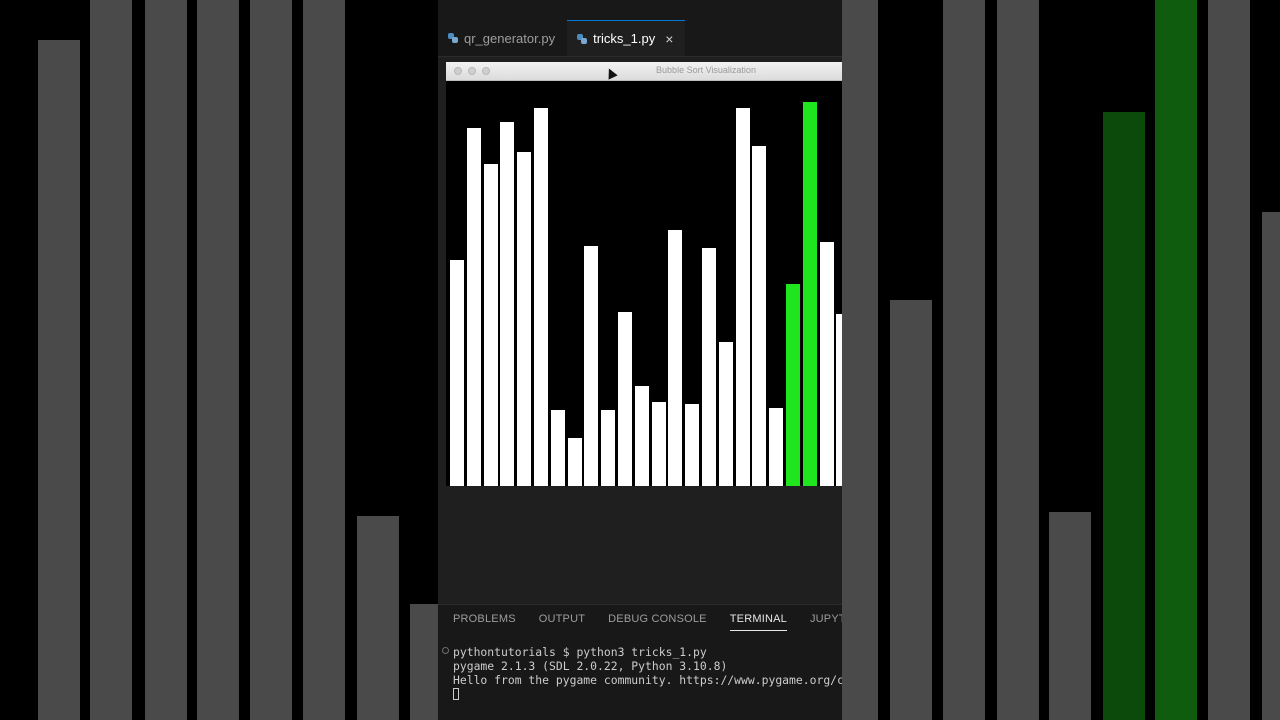 The width and height of the screenshot is (1280, 720). Describe the element at coordinates (484, 622) in the screenshot. I see `tab-problems: PROBLEMS` at that location.